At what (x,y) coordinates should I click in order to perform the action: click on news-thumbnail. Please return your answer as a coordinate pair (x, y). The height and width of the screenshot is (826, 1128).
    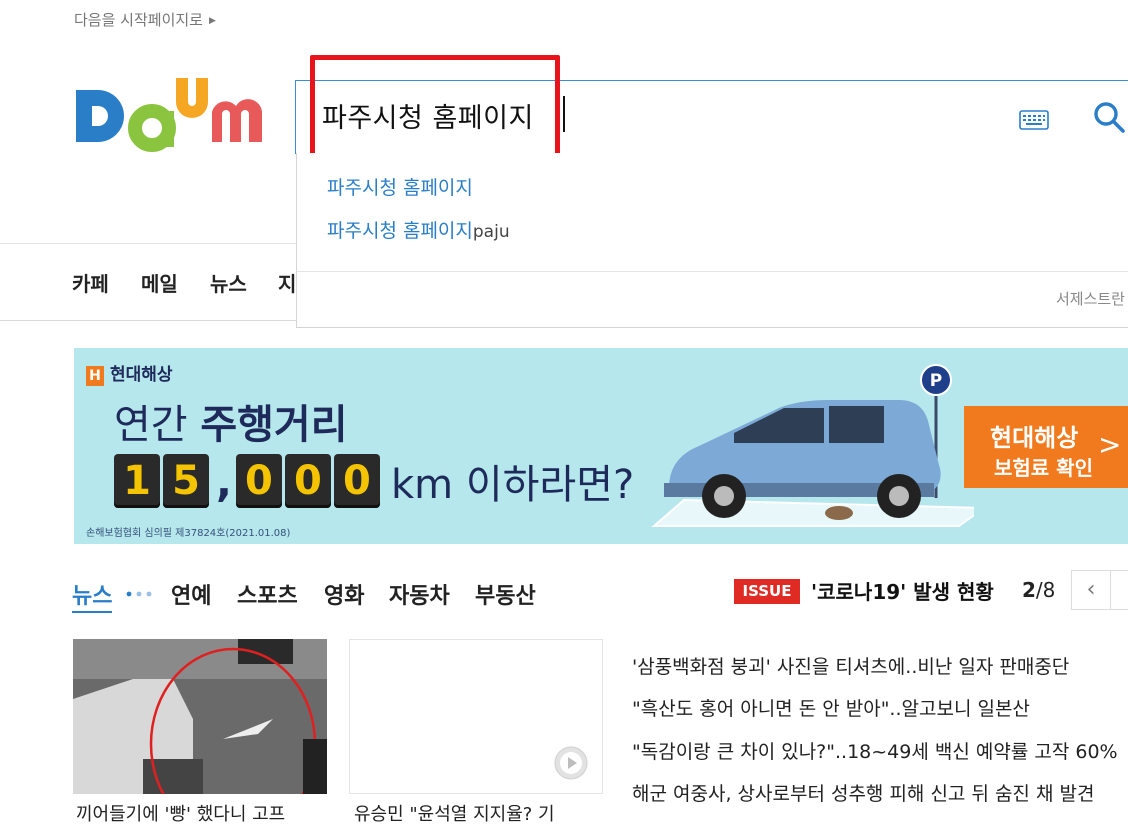
    Looking at the image, I should click on (200, 716).